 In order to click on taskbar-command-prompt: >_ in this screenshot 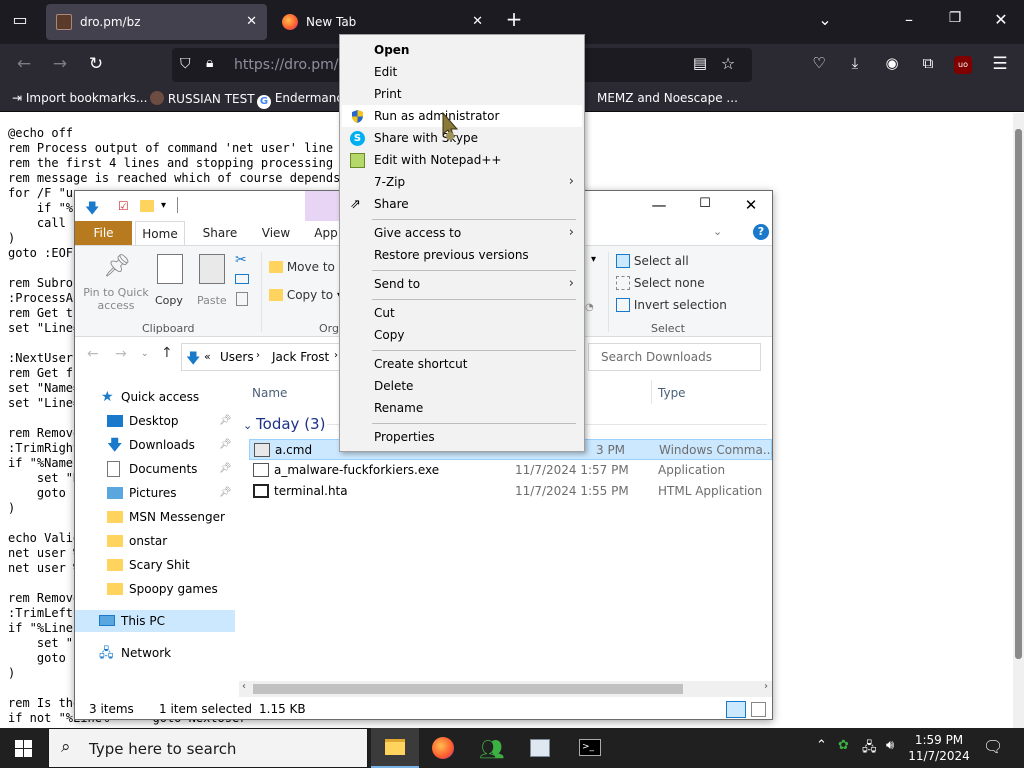, I will do `click(589, 748)`.